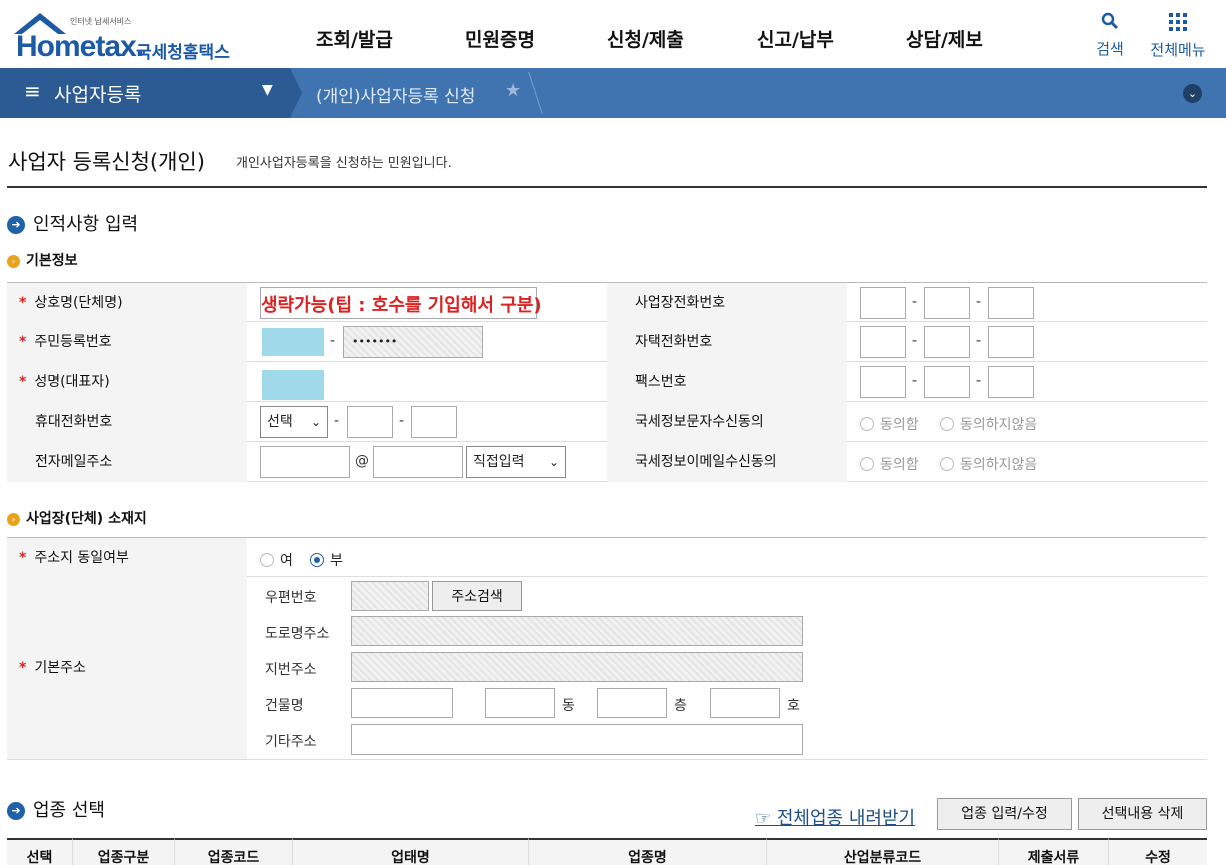  What do you see at coordinates (577, 631) in the screenshot?
I see `road-address-input` at bounding box center [577, 631].